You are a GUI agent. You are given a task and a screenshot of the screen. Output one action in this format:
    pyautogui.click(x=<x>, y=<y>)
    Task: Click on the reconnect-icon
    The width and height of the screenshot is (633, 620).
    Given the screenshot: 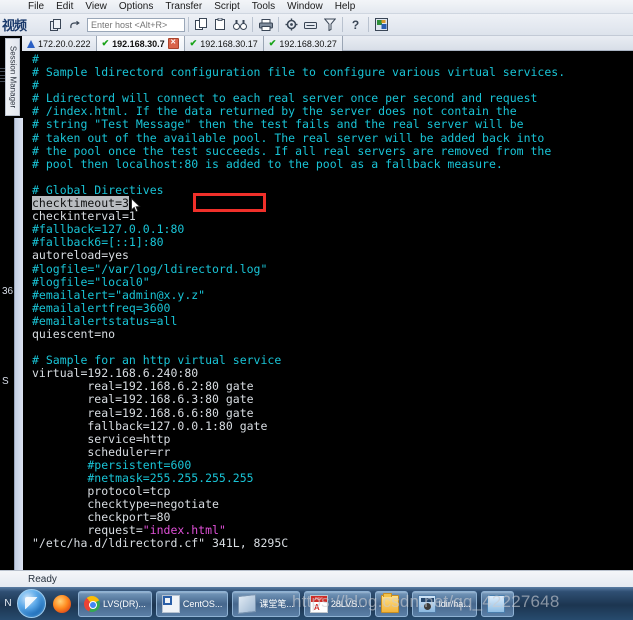 What is the action you would take?
    pyautogui.click(x=74, y=24)
    